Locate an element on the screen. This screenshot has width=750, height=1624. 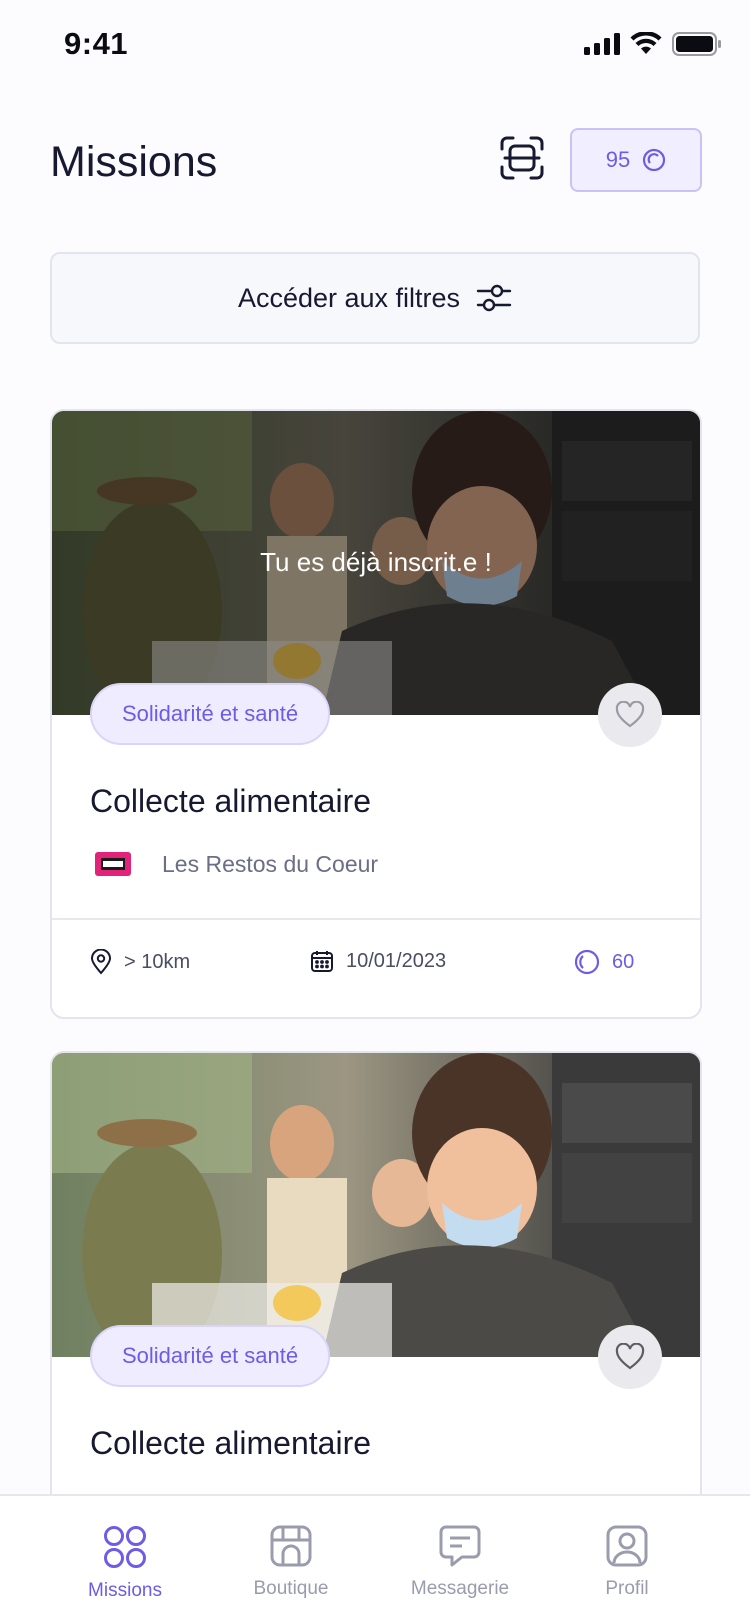
bottom-tab-bar: Missions Boutique Messagerie Profil is located at coordinates (375, 1559).